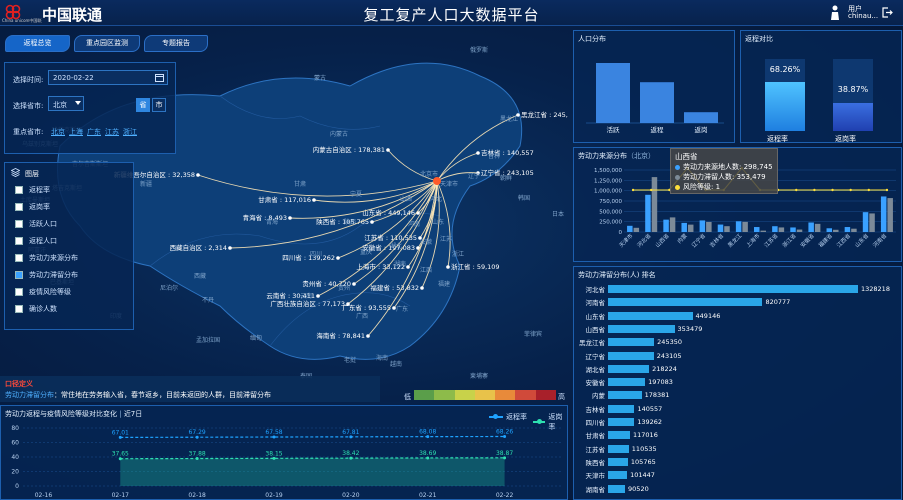 Image resolution: width=903 pixels, height=500 pixels. I want to click on province-toggle-button: 省, so click(143, 105).